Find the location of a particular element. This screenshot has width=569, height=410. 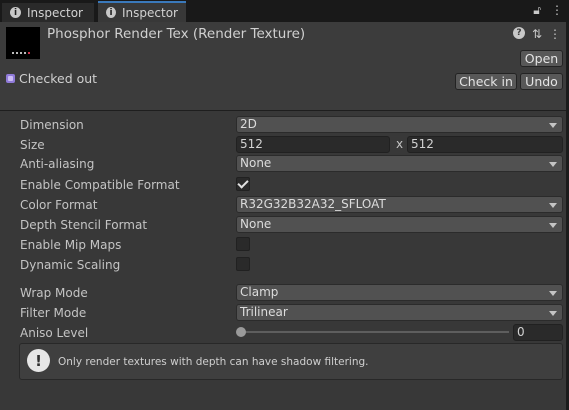

depth-stencil-format-value: None is located at coordinates (256, 224).